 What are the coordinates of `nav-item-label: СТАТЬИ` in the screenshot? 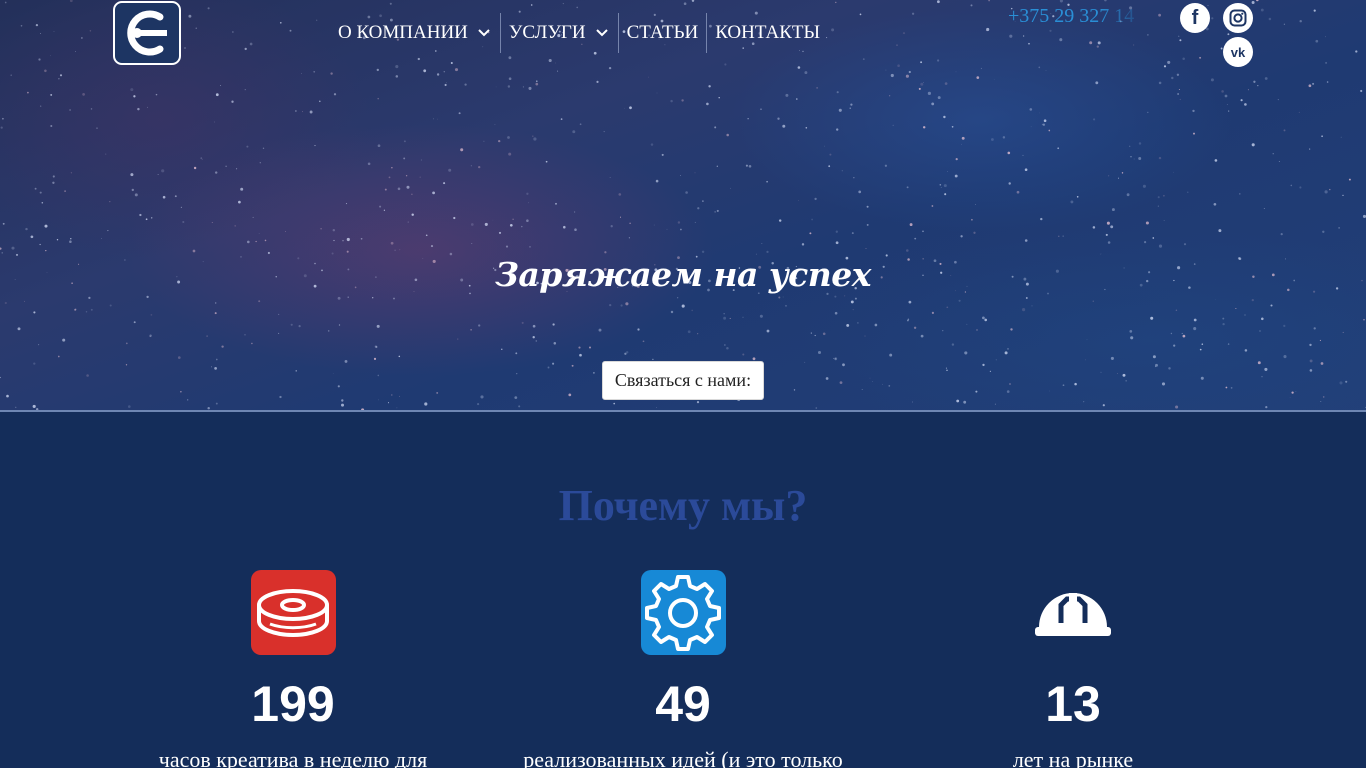 It's located at (662, 32).